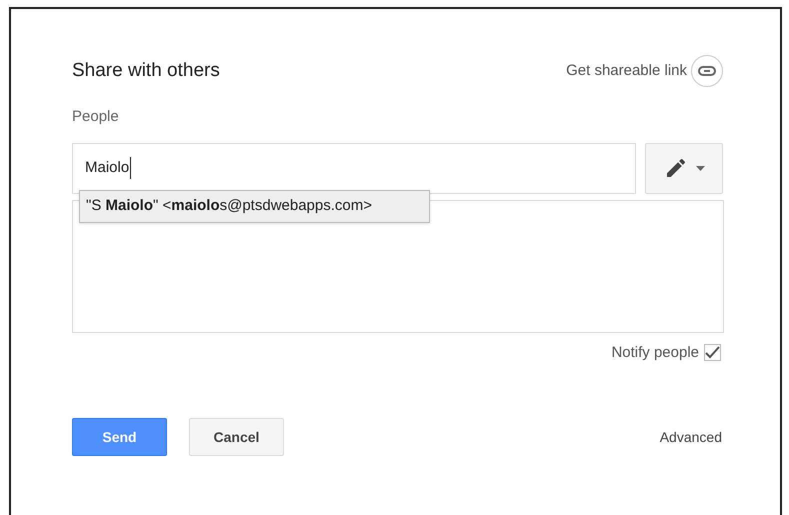 This screenshot has width=789, height=515. What do you see at coordinates (146, 70) in the screenshot?
I see `dialog-title: Share with others` at bounding box center [146, 70].